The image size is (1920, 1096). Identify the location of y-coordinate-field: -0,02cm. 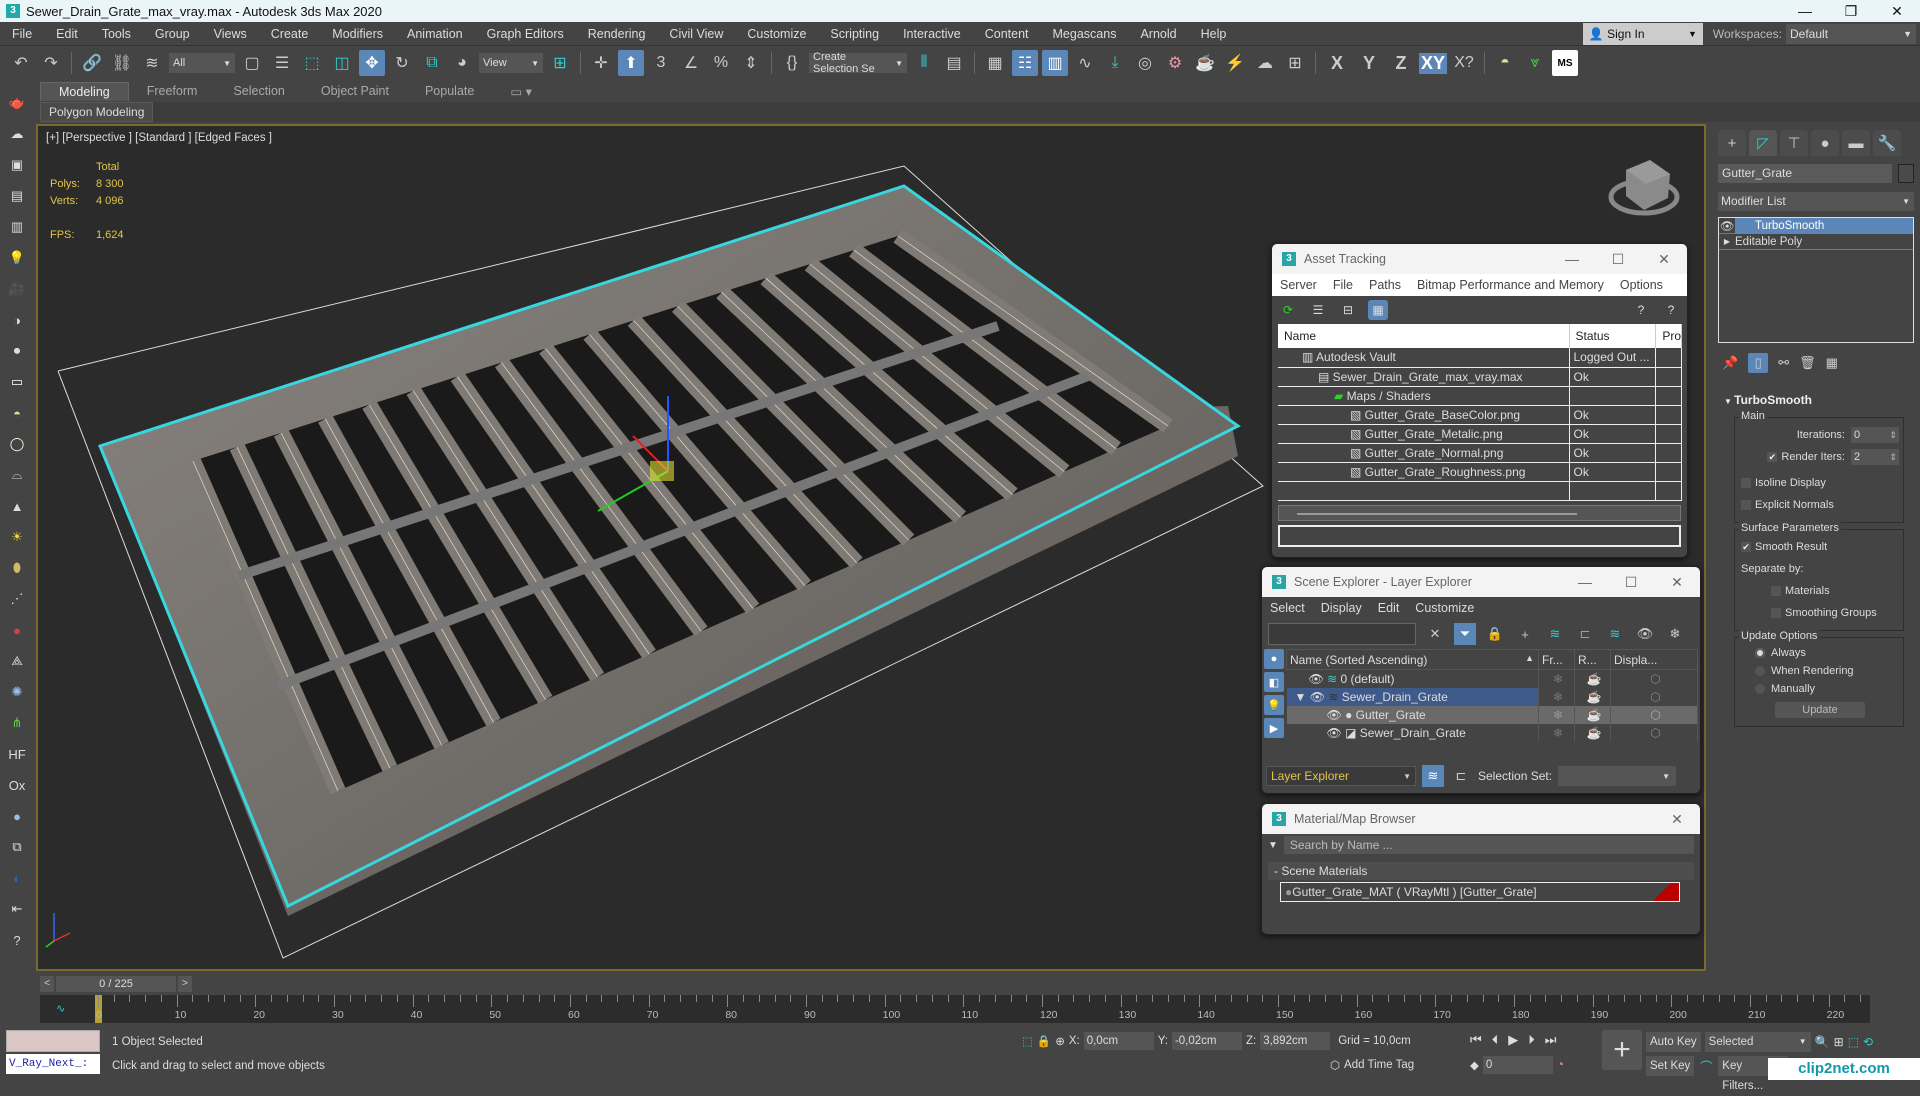
(1206, 1041).